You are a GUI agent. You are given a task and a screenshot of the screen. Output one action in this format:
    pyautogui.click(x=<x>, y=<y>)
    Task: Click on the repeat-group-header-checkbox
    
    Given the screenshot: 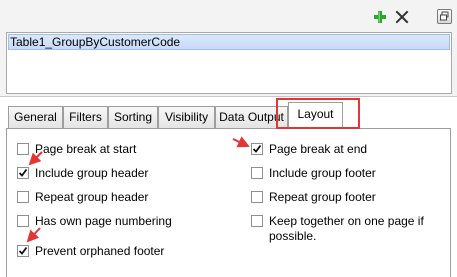 What is the action you would take?
    pyautogui.click(x=23, y=197)
    